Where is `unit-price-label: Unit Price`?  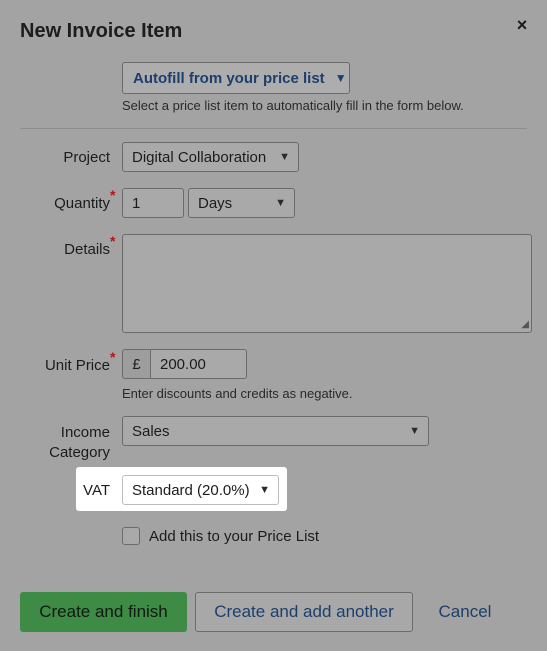 unit-price-label: Unit Price is located at coordinates (77, 365).